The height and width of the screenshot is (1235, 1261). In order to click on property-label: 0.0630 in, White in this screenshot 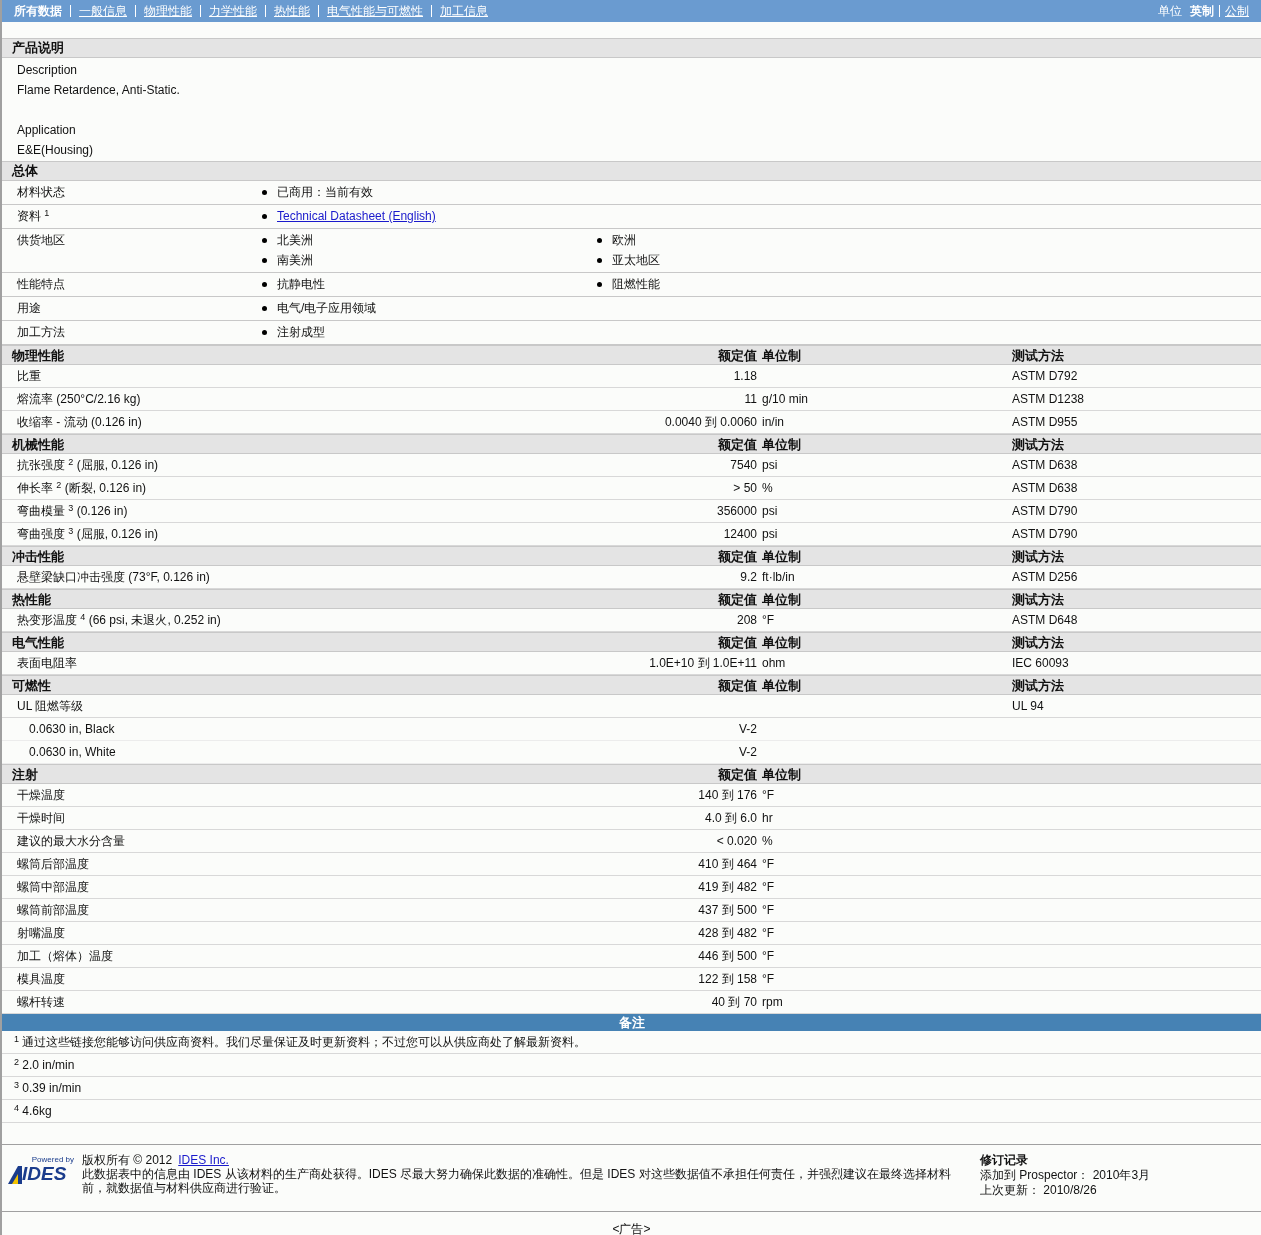, I will do `click(72, 752)`.